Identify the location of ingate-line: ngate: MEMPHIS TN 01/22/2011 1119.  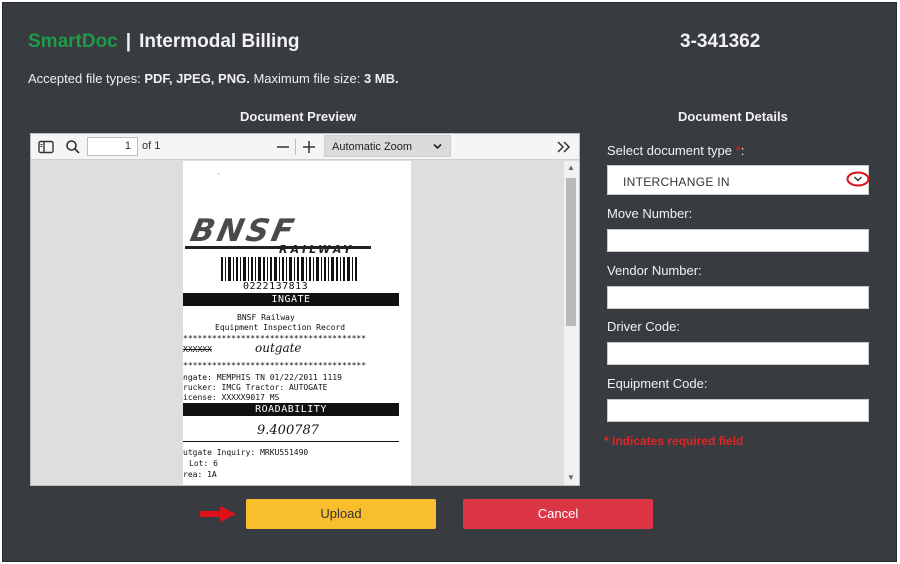
(262, 377).